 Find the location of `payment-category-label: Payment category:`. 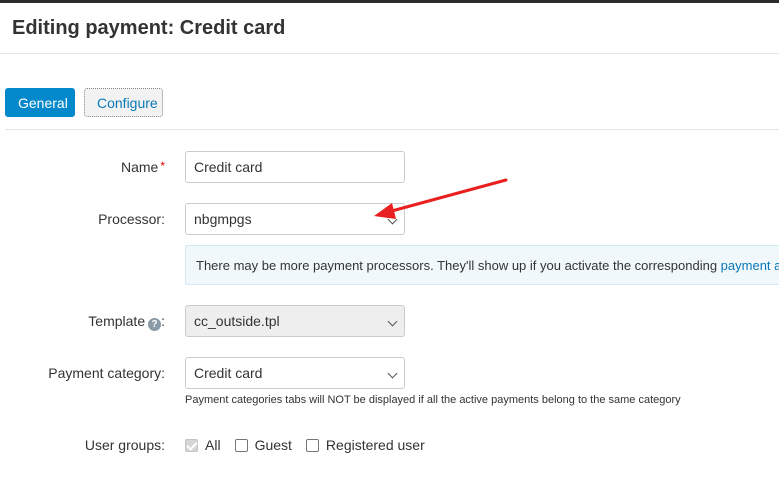

payment-category-label: Payment category: is located at coordinates (106, 373).